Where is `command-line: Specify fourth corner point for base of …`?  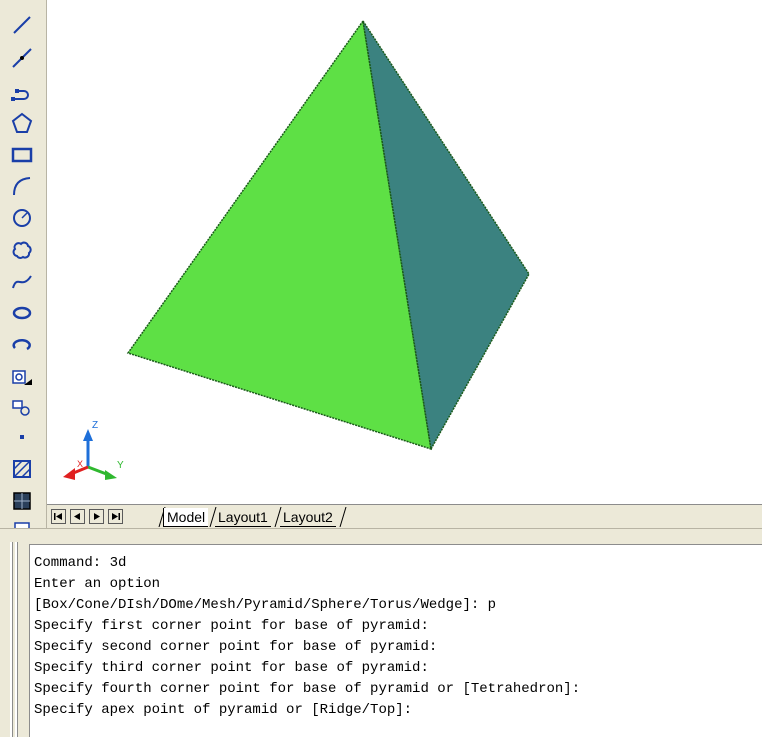 command-line: Specify fourth corner point for base of … is located at coordinates (307, 689).